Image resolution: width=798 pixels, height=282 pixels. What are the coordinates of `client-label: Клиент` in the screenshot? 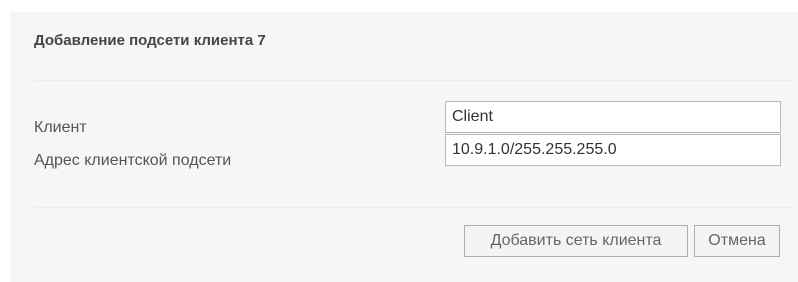 It's located at (60, 127).